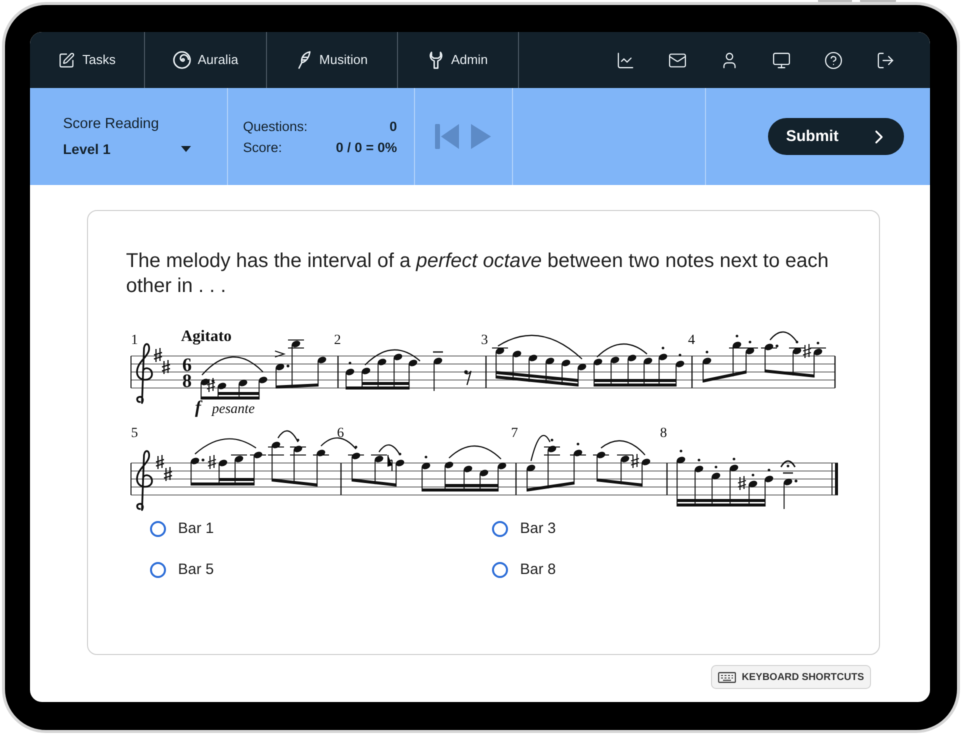 This screenshot has width=963, height=738. Describe the element at coordinates (392, 126) in the screenshot. I see `stat-value: 0` at that location.